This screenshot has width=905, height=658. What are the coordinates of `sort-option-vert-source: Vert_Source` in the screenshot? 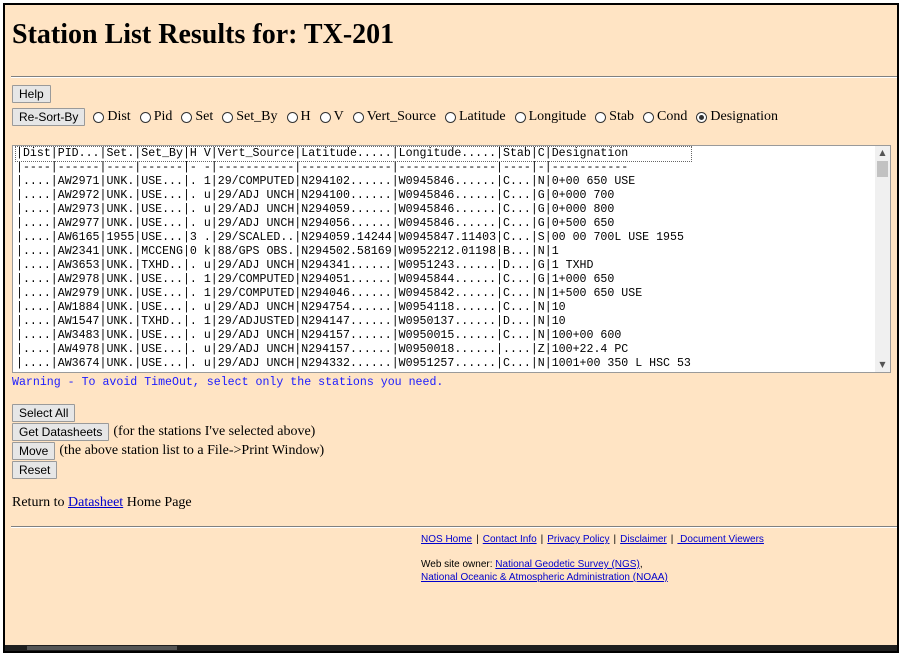 It's located at (394, 117).